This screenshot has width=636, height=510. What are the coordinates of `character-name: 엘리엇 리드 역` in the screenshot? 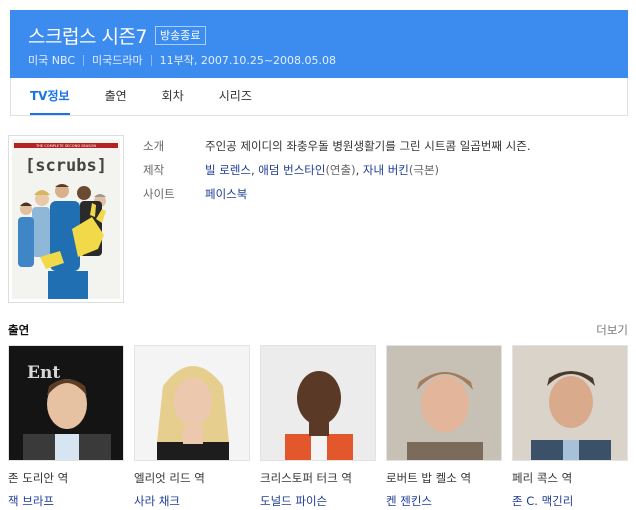 It's located at (169, 478).